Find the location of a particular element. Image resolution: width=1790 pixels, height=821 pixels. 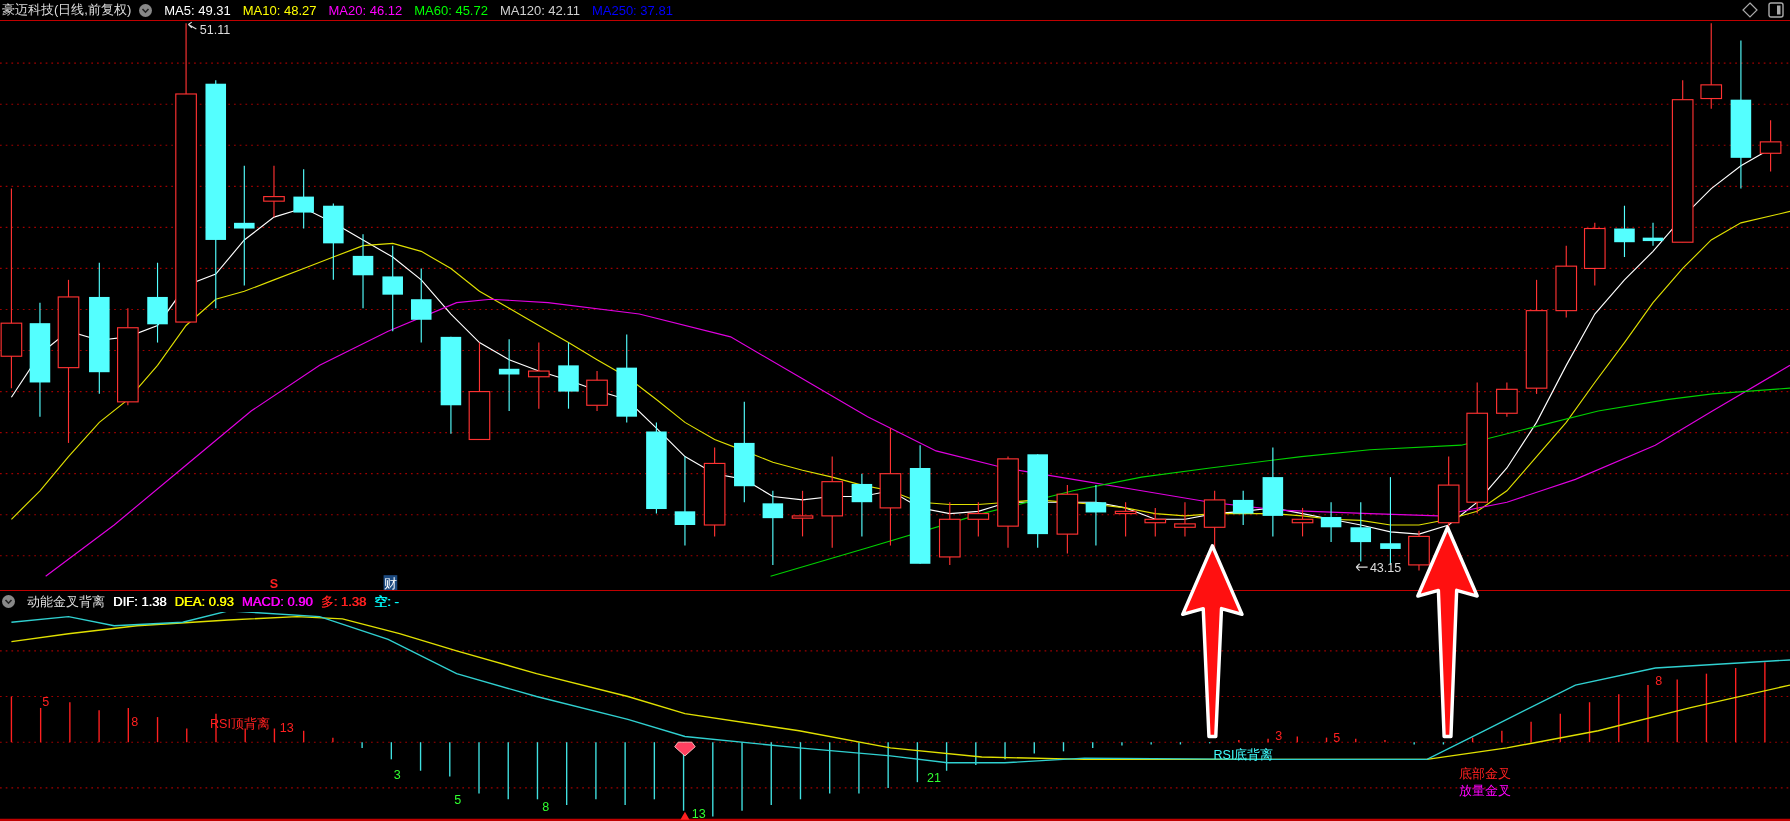

indicator-title: 动能金叉背离 is located at coordinates (66, 601).